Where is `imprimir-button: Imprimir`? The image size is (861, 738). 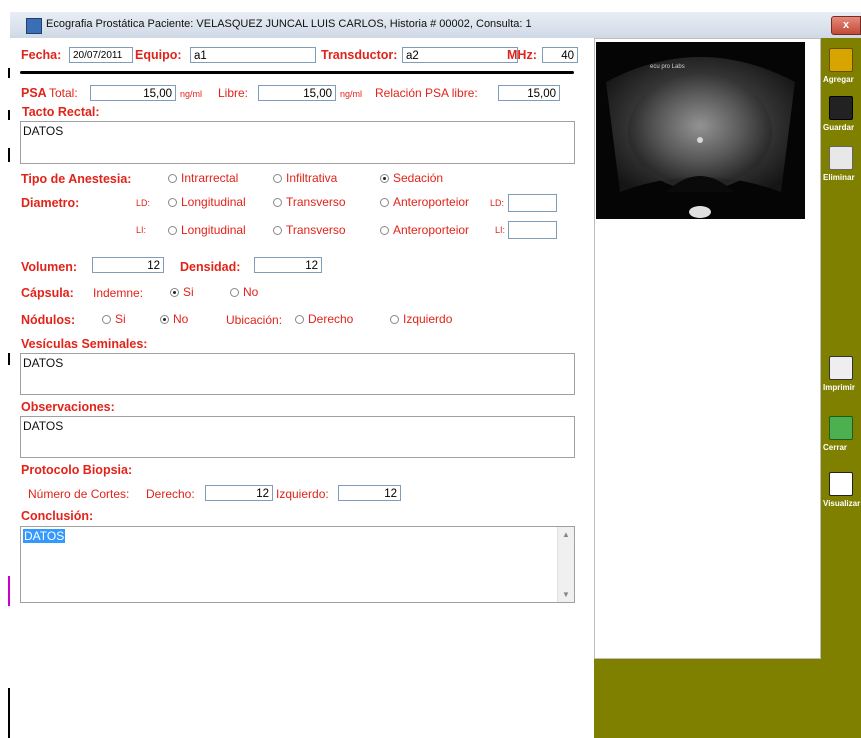
imprimir-button: Imprimir is located at coordinates (841, 374).